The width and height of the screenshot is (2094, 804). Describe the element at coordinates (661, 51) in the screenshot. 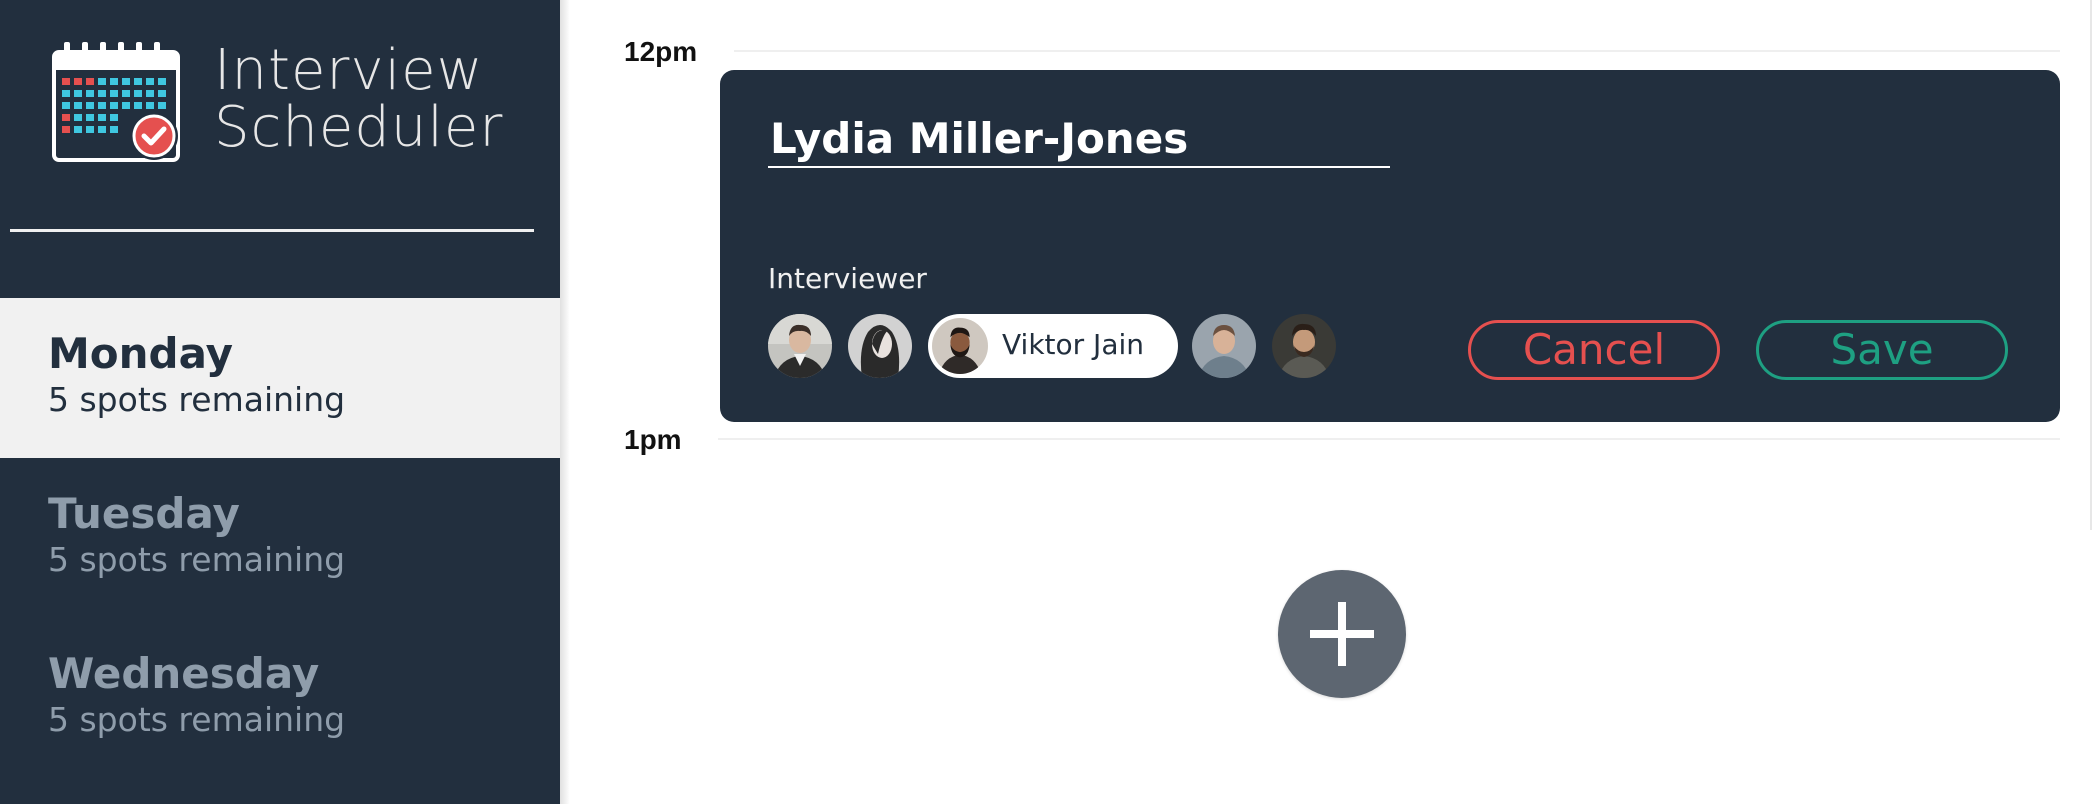

I see `time-label-12pm: 12pm` at that location.